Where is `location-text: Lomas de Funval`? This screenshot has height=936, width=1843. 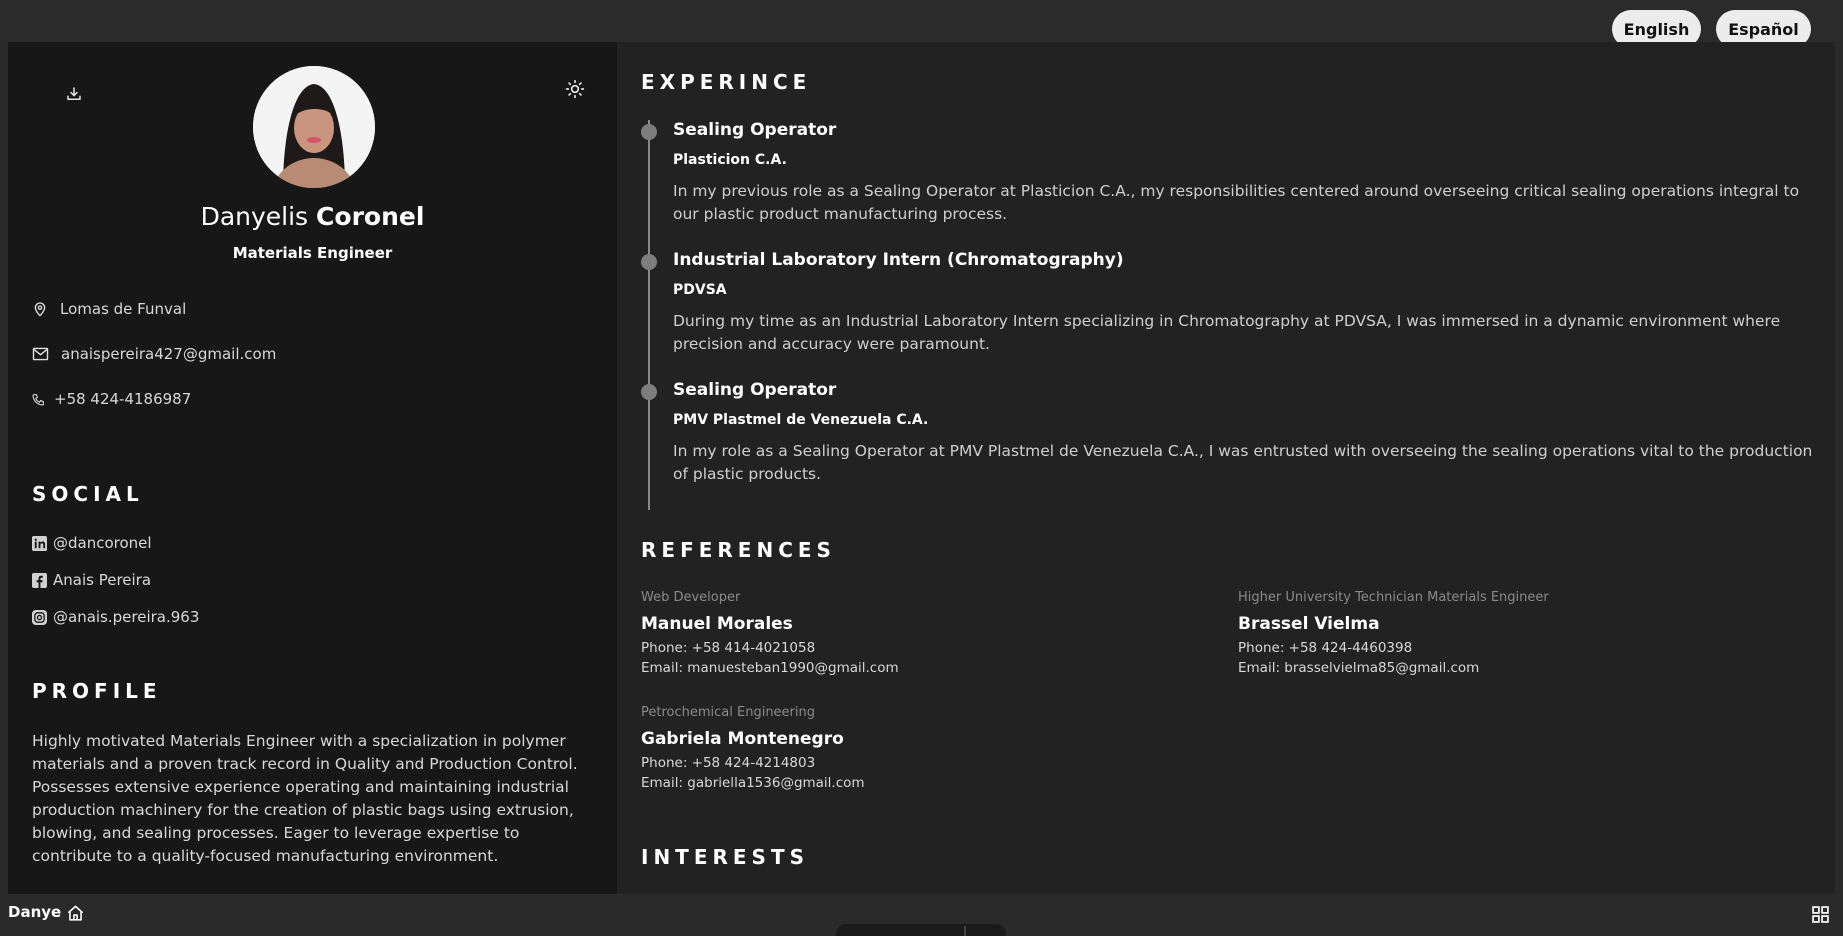
location-text: Lomas de Funval is located at coordinates (123, 309).